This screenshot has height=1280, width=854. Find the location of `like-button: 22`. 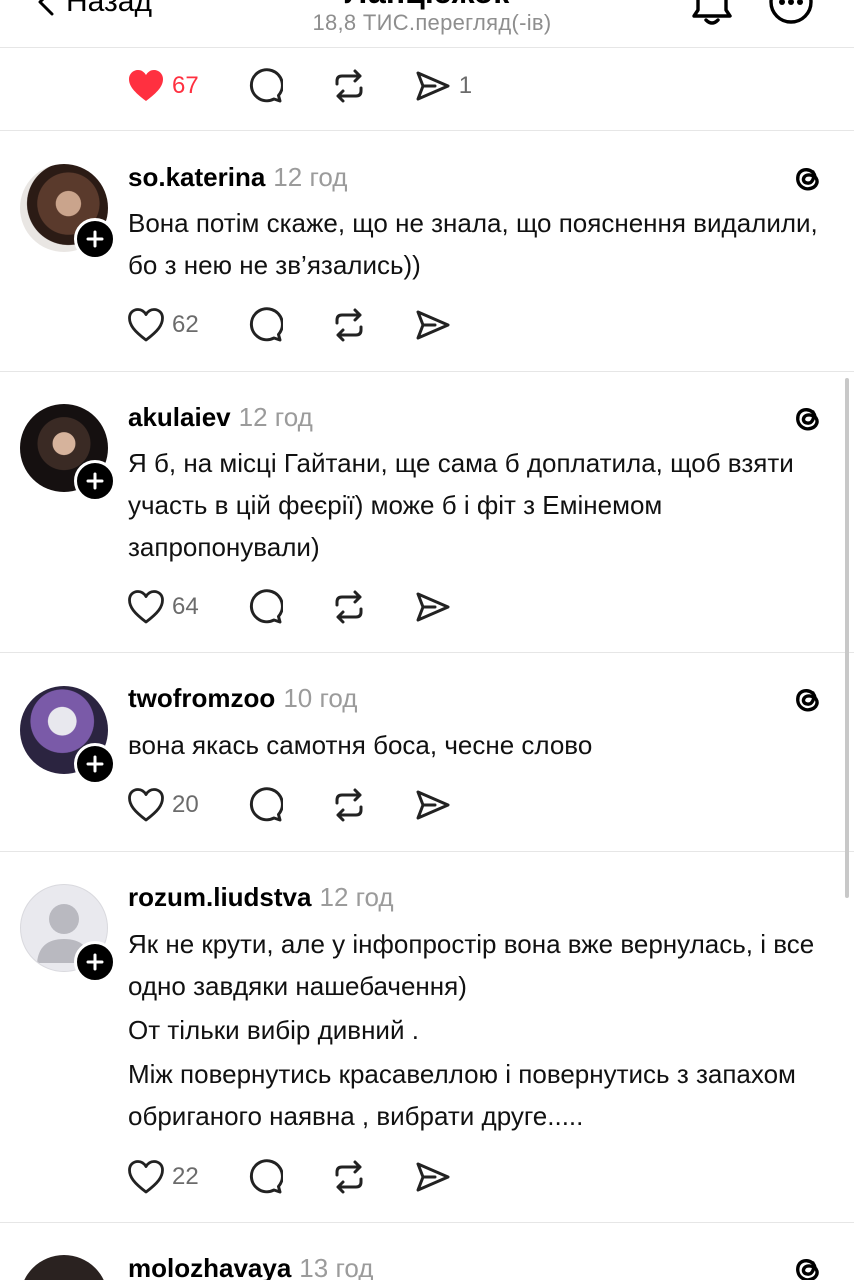

like-button: 22 is located at coordinates (163, 1177).